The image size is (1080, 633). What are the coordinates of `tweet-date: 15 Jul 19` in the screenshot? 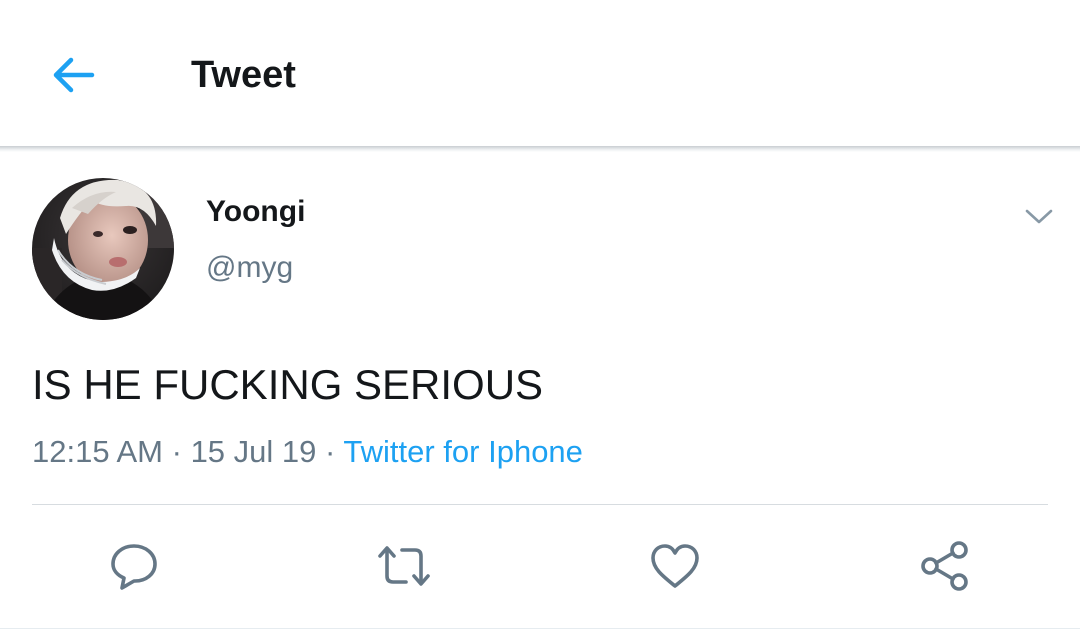 It's located at (253, 451).